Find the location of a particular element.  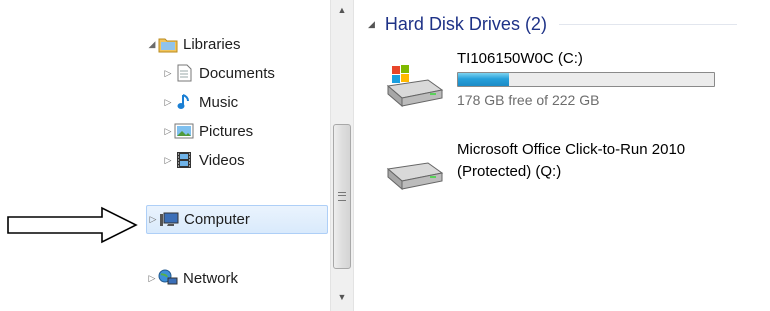

system-drive-icon is located at coordinates (415, 86).